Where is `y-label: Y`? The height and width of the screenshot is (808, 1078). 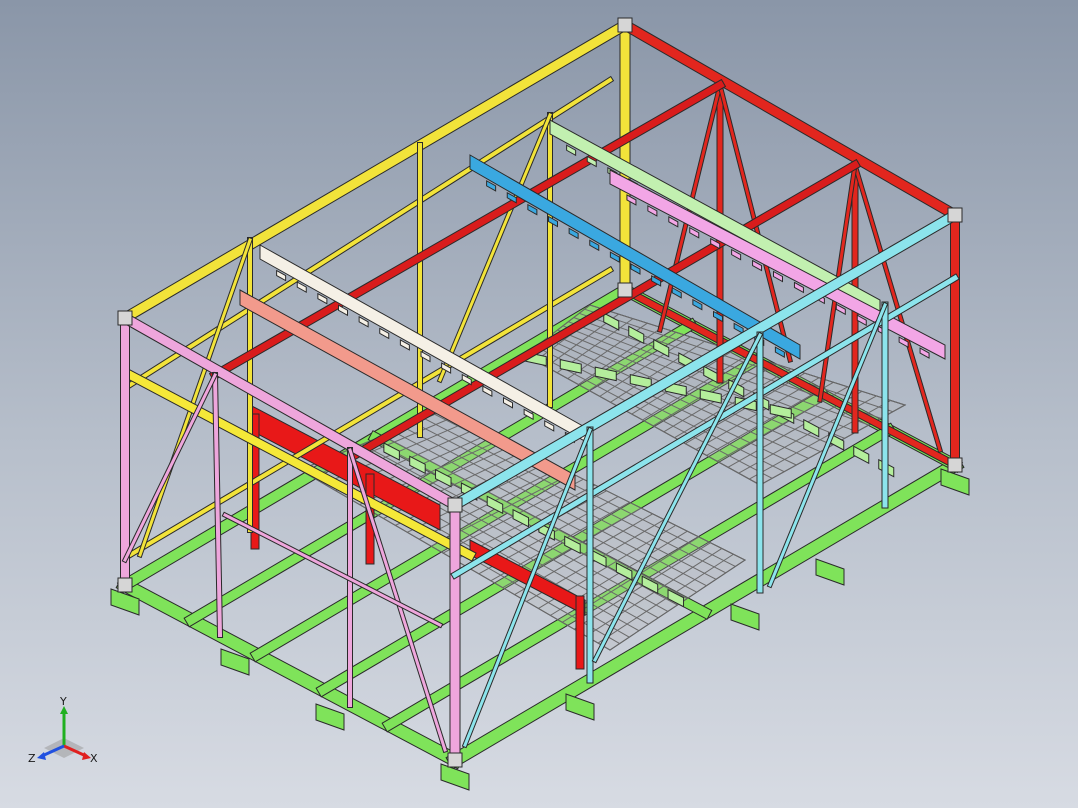 y-label: Y is located at coordinates (63, 701).